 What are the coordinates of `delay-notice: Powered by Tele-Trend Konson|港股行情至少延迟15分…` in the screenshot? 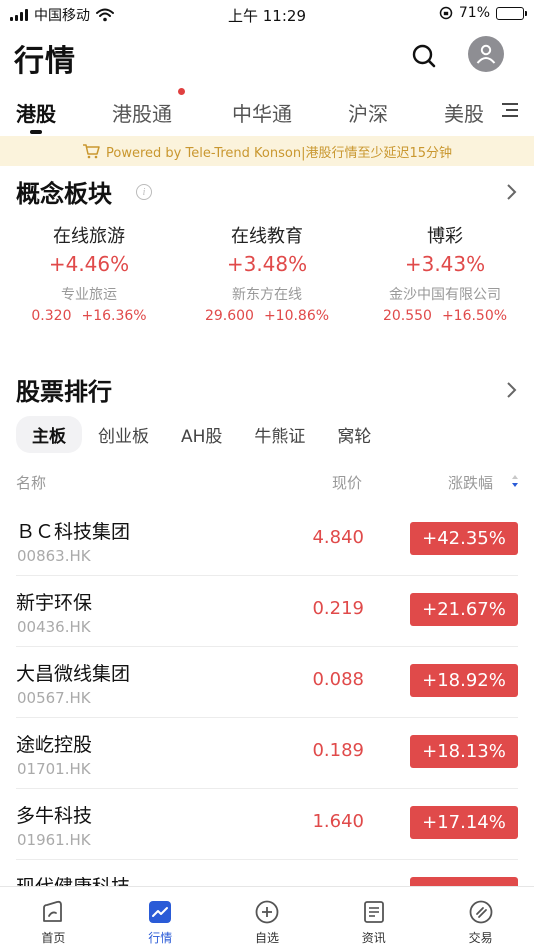 It's located at (267, 151).